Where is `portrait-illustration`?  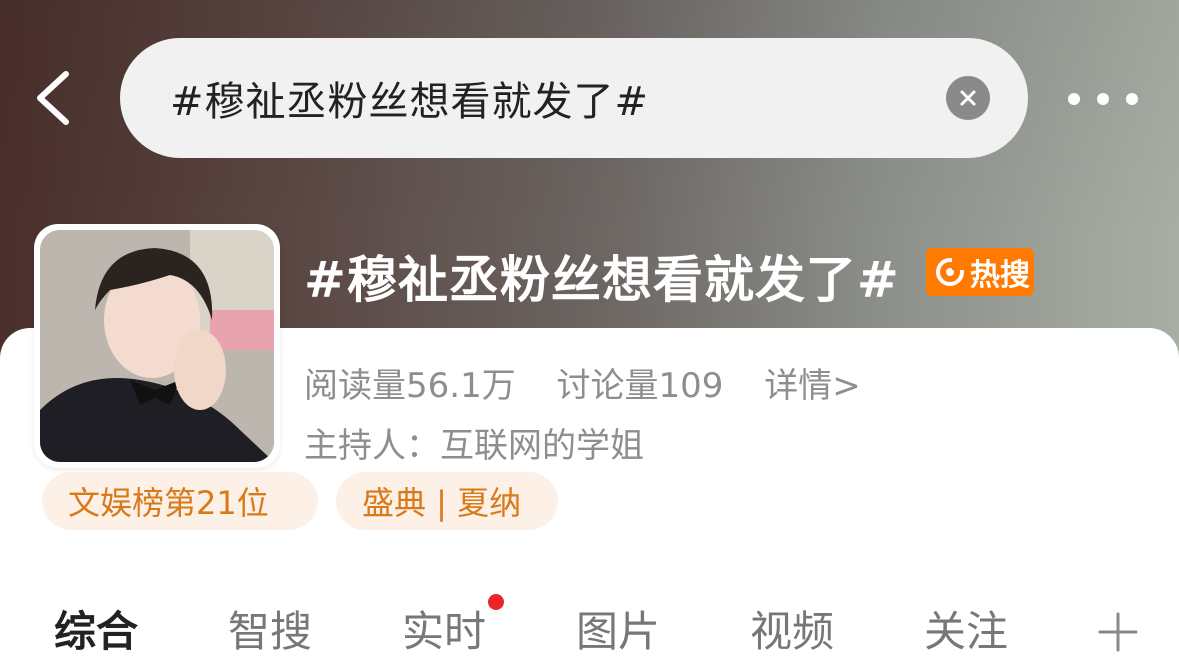 portrait-illustration is located at coordinates (157, 346).